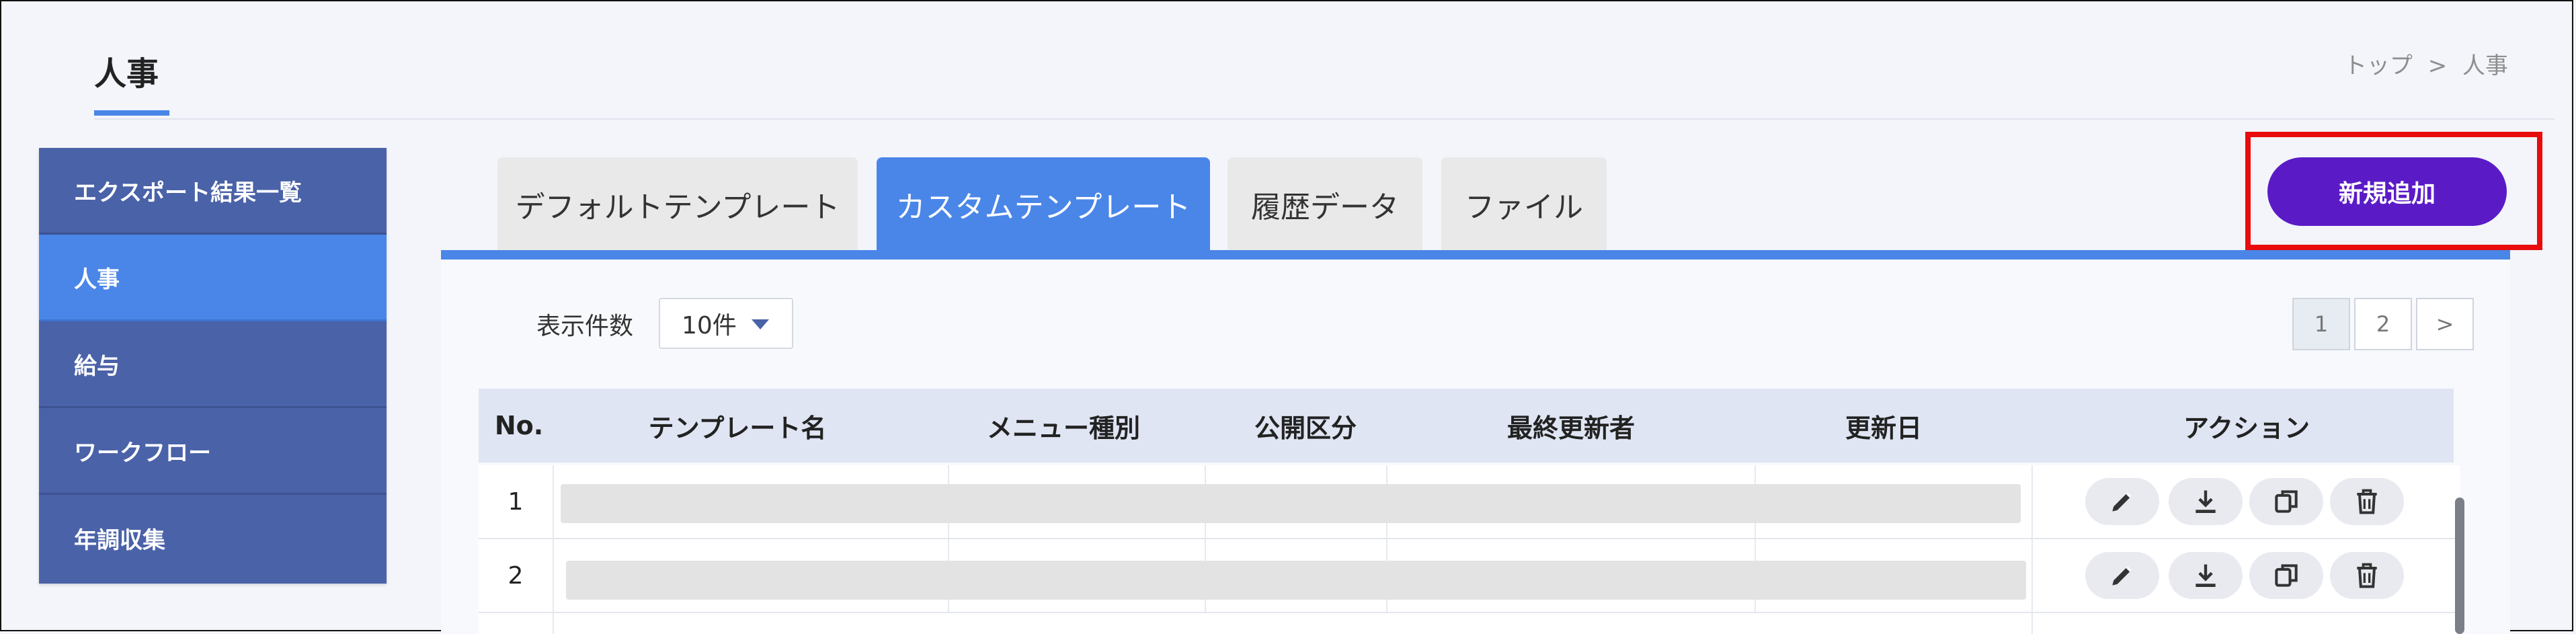 The width and height of the screenshot is (2576, 634). I want to click on row-number: 2, so click(516, 576).